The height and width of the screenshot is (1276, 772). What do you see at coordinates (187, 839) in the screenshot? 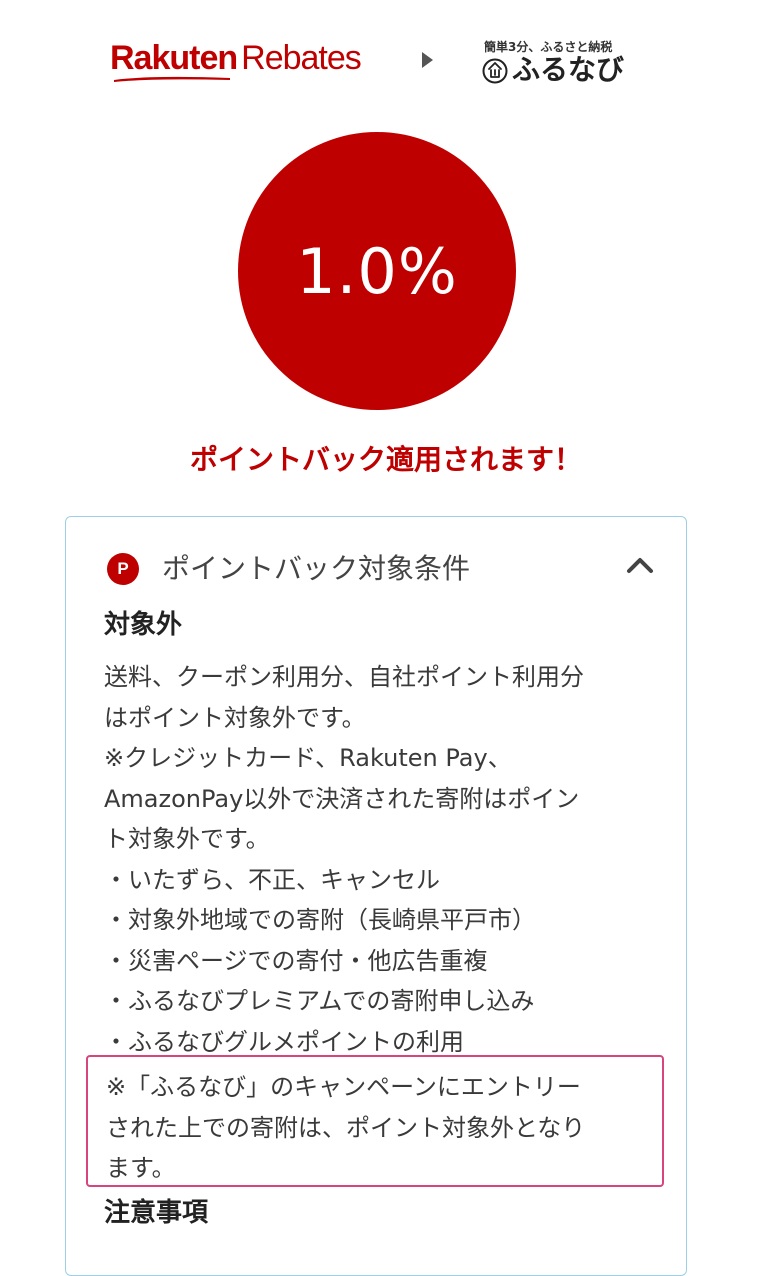
I see `exclusion-line: ト対象外です。` at bounding box center [187, 839].